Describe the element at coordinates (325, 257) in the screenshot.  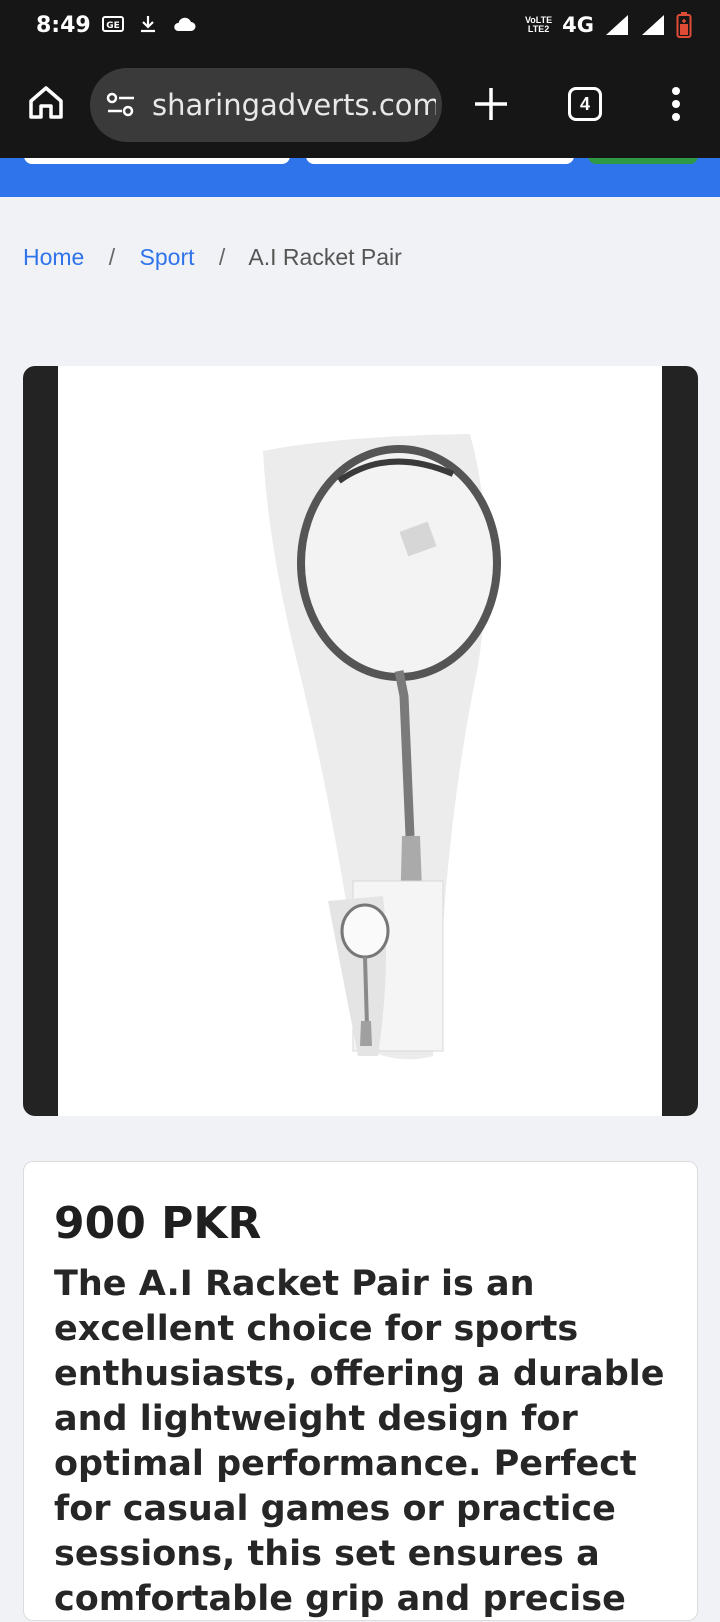
I see `breadcrumb-current: A.I Racket Pair` at that location.